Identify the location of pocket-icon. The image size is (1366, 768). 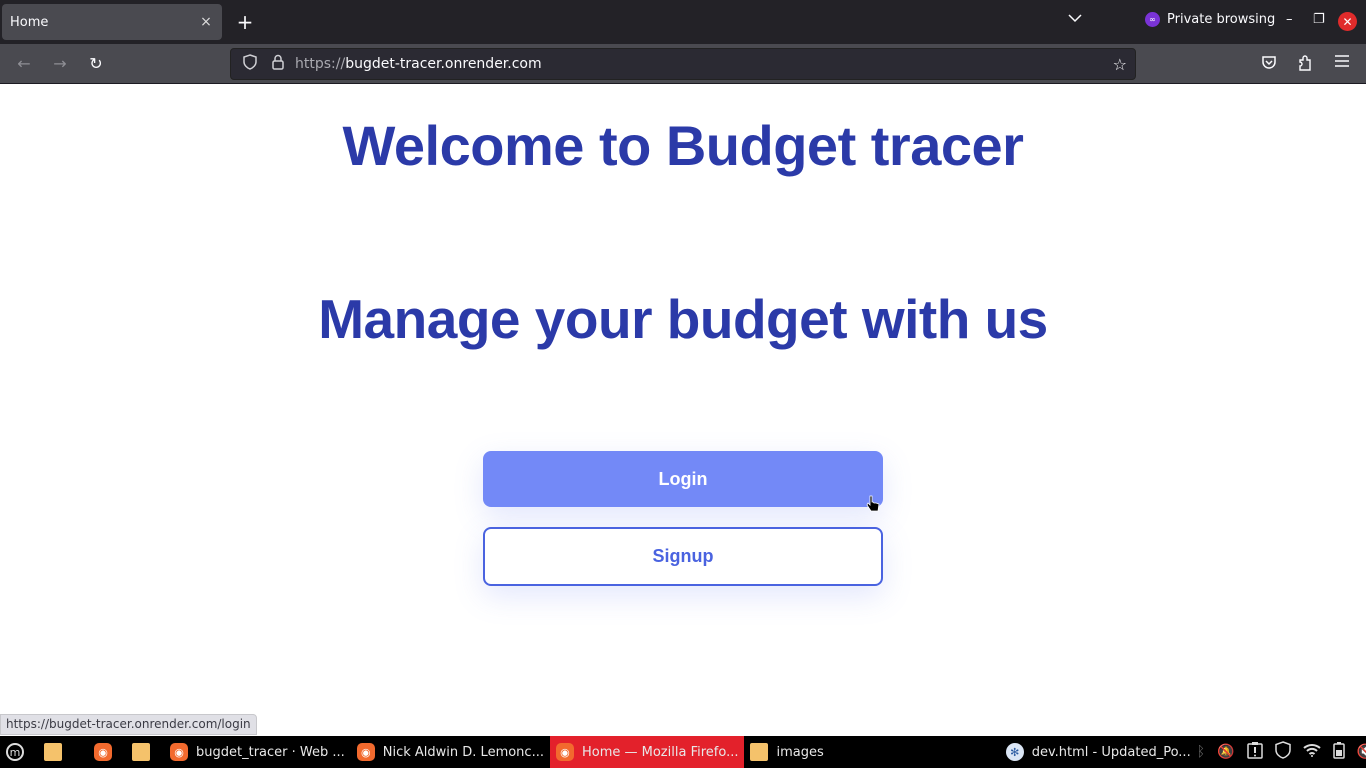
(1269, 64).